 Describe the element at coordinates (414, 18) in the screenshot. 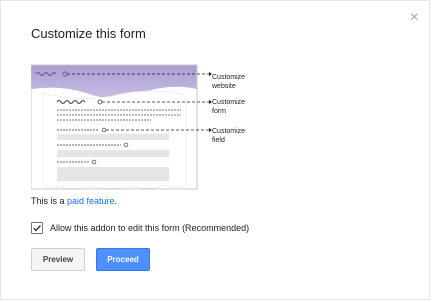

I see `close-icon: ×` at that location.